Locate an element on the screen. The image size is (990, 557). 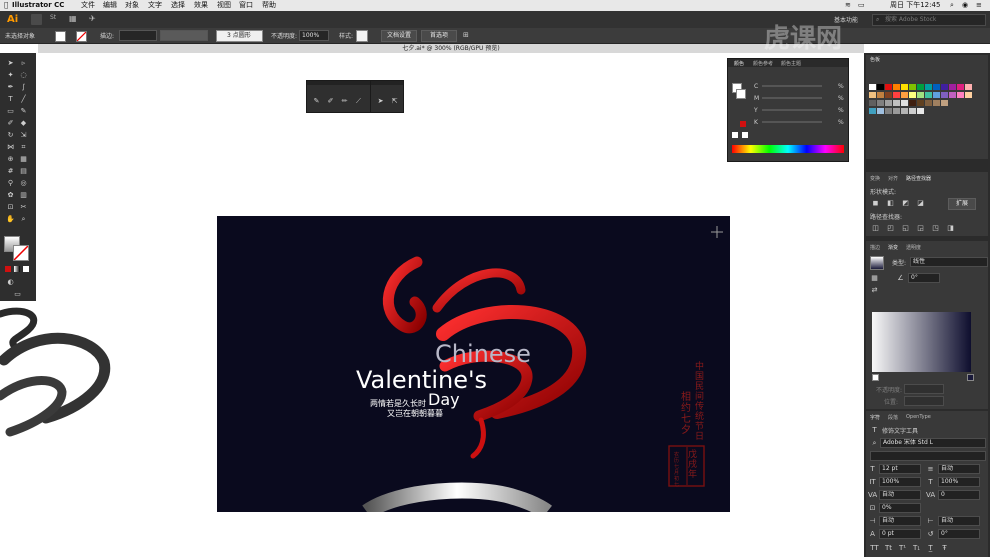
siri-icon: ◉ is located at coordinates (965, 5).